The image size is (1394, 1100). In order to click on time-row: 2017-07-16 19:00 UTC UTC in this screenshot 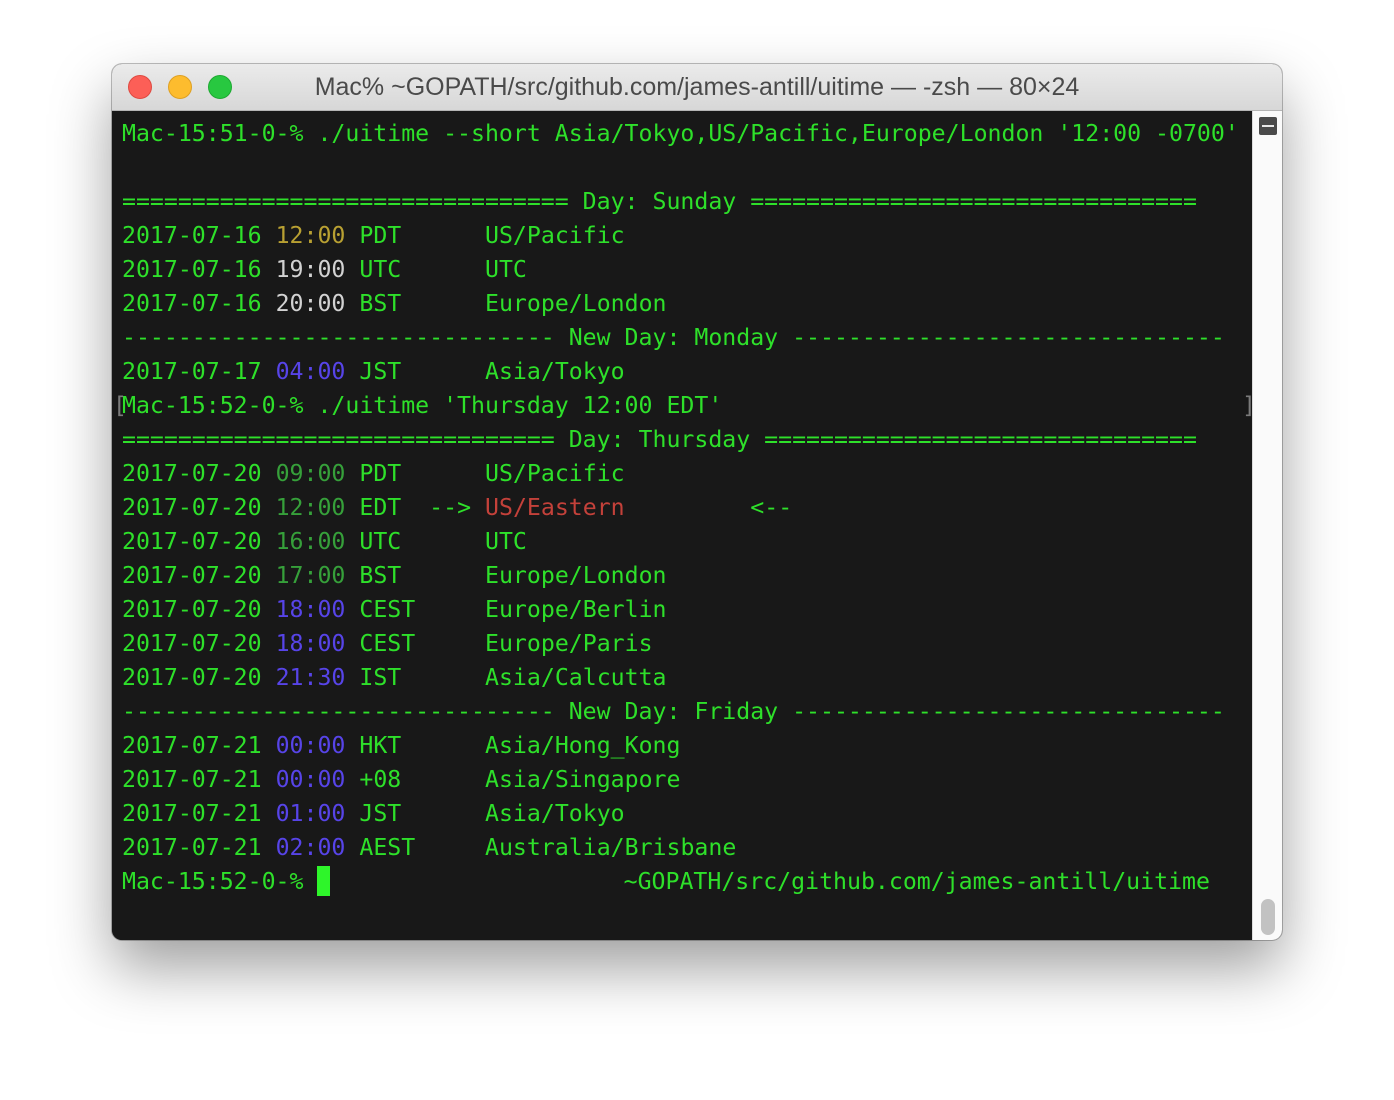, I will do `click(687, 265)`.